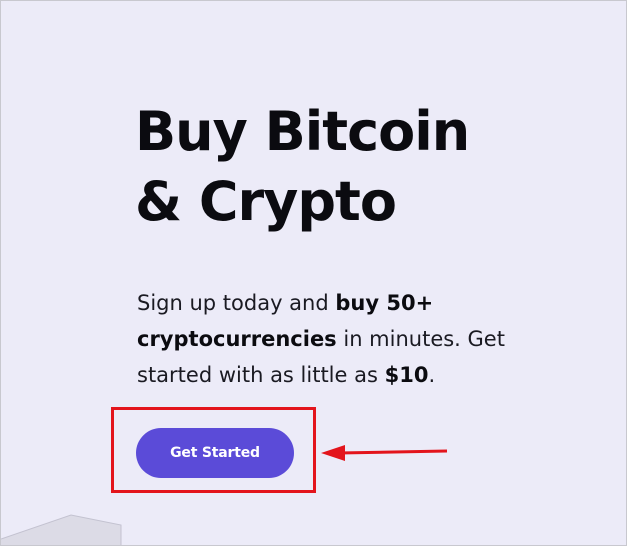 This screenshot has width=627, height=546. What do you see at coordinates (302, 167) in the screenshot?
I see `hero-title: Buy Bitcoin & Crypto` at bounding box center [302, 167].